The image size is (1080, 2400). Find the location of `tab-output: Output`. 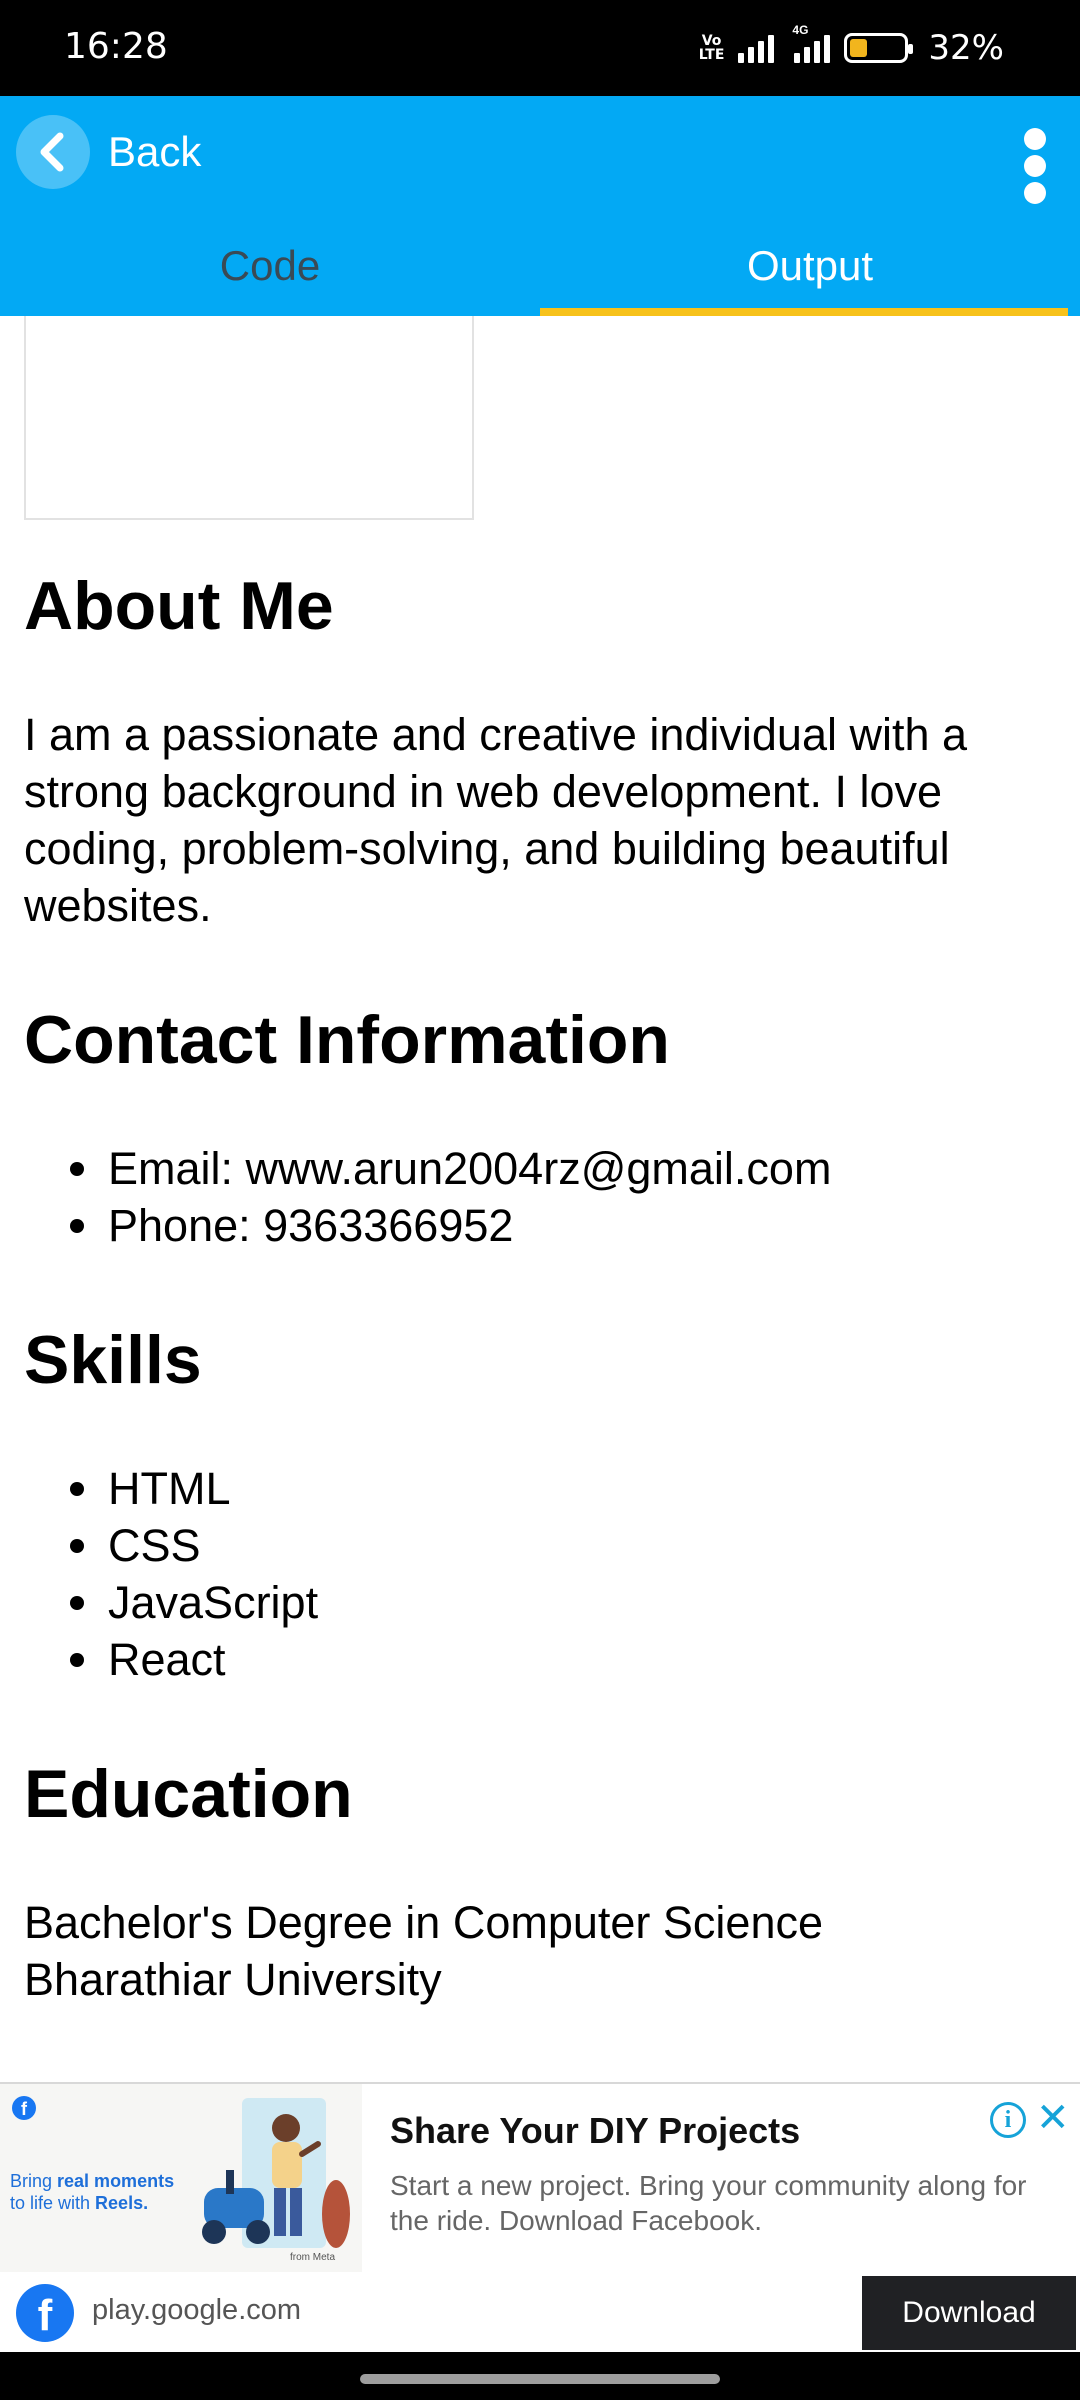

tab-output: Output is located at coordinates (810, 266).